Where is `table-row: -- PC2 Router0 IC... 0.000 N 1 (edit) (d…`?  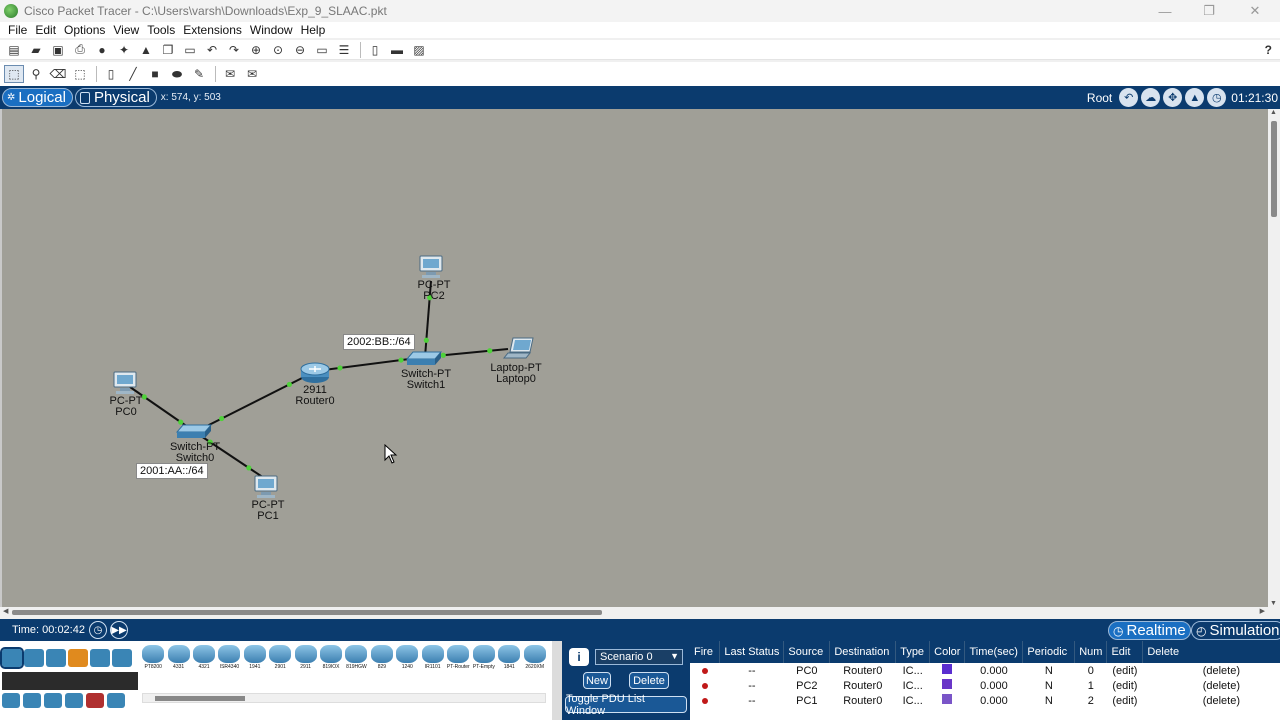
table-row: -- PC2 Router0 IC... 0.000 N 1 (edit) (d… is located at coordinates (985, 685).